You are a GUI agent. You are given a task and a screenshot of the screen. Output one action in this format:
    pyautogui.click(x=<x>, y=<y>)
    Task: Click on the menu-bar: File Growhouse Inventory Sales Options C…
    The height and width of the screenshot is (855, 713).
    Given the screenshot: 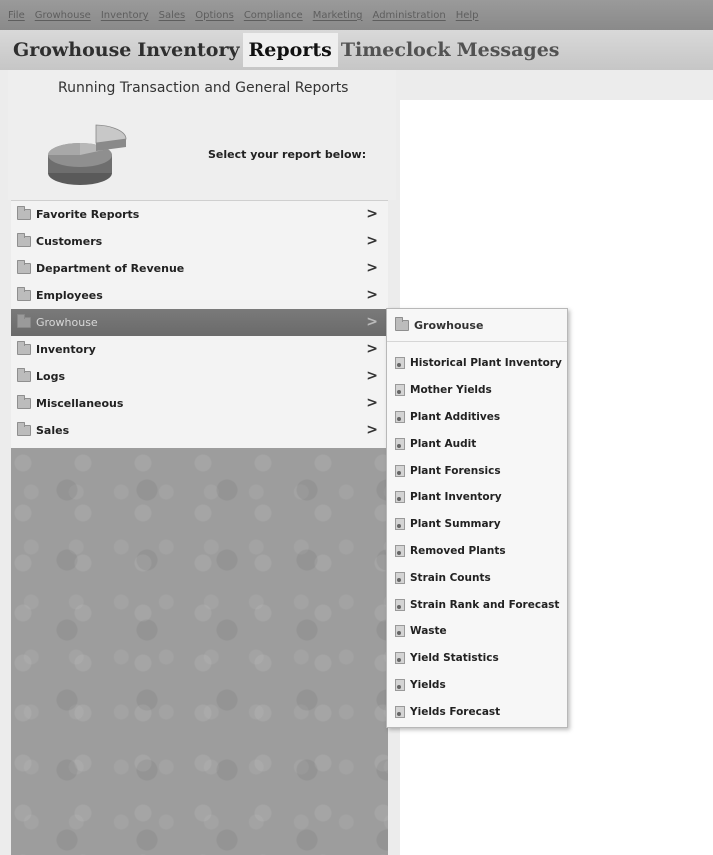 What is the action you would take?
    pyautogui.click(x=356, y=15)
    